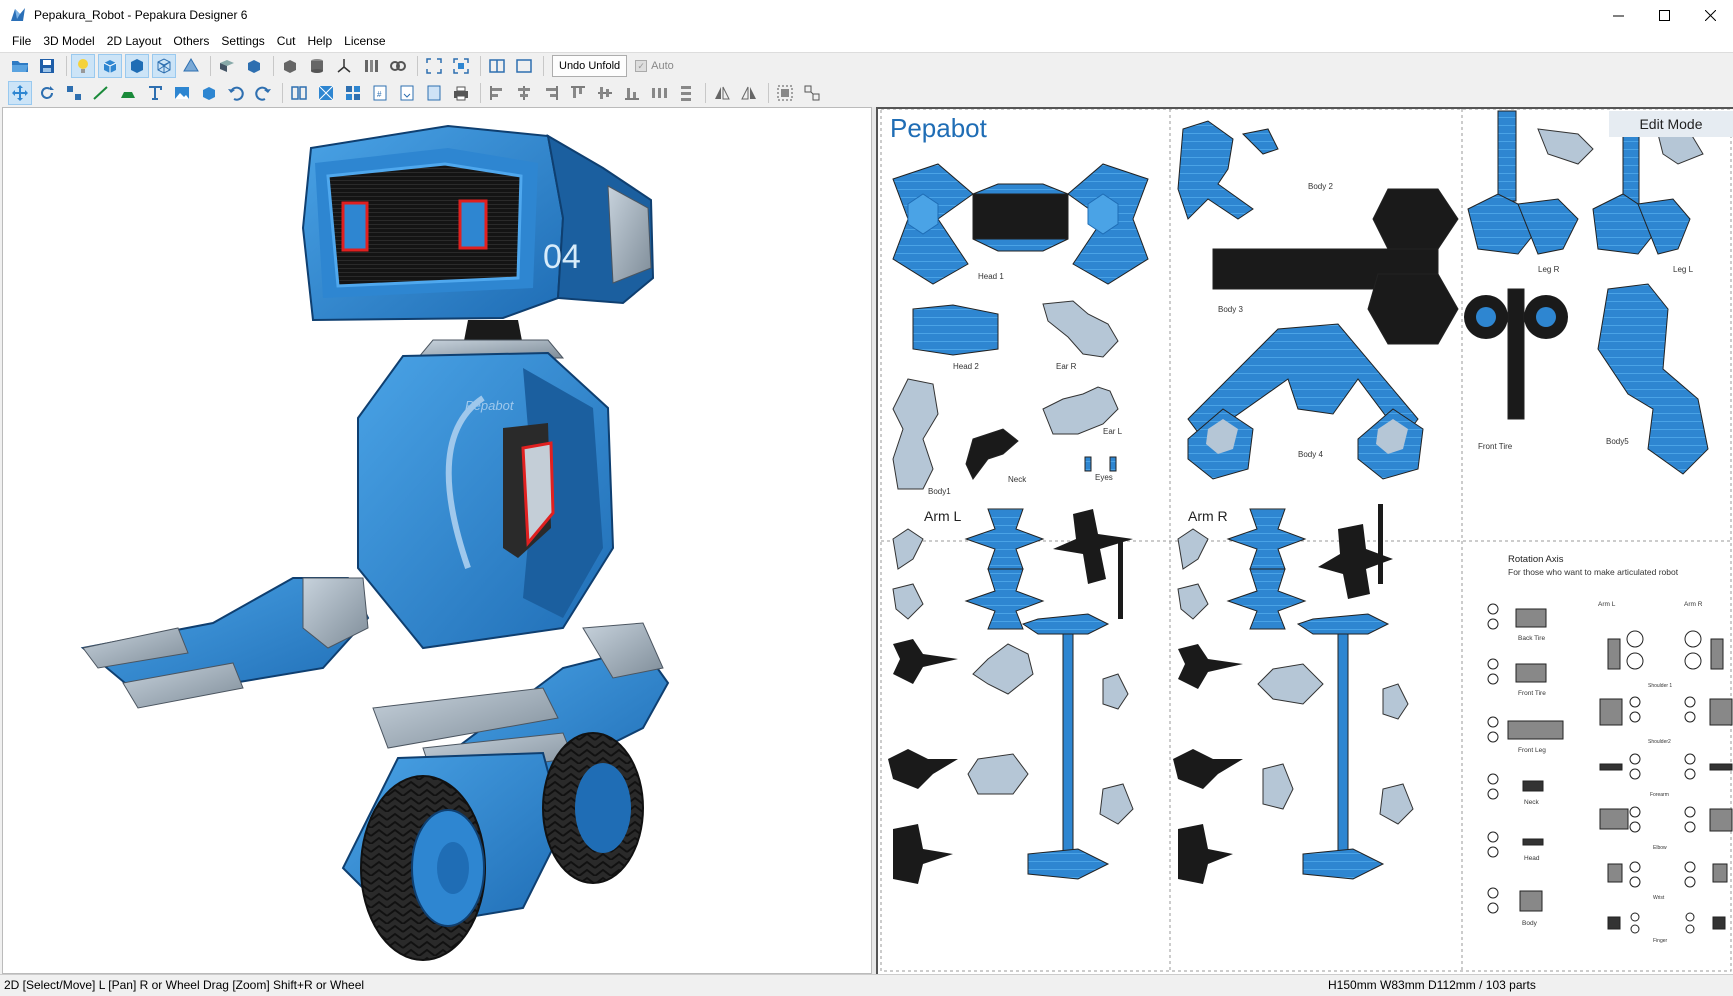 This screenshot has width=1733, height=996. What do you see at coordinates (47, 93) in the screenshot?
I see `rotate-button` at bounding box center [47, 93].